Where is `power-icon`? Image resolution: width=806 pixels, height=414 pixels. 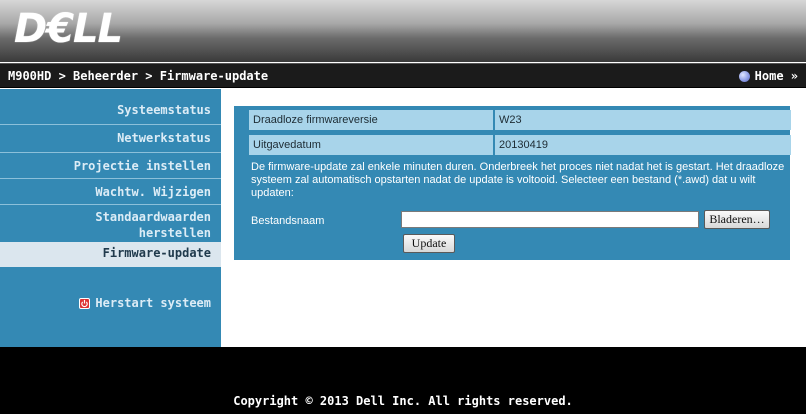 power-icon is located at coordinates (85, 303).